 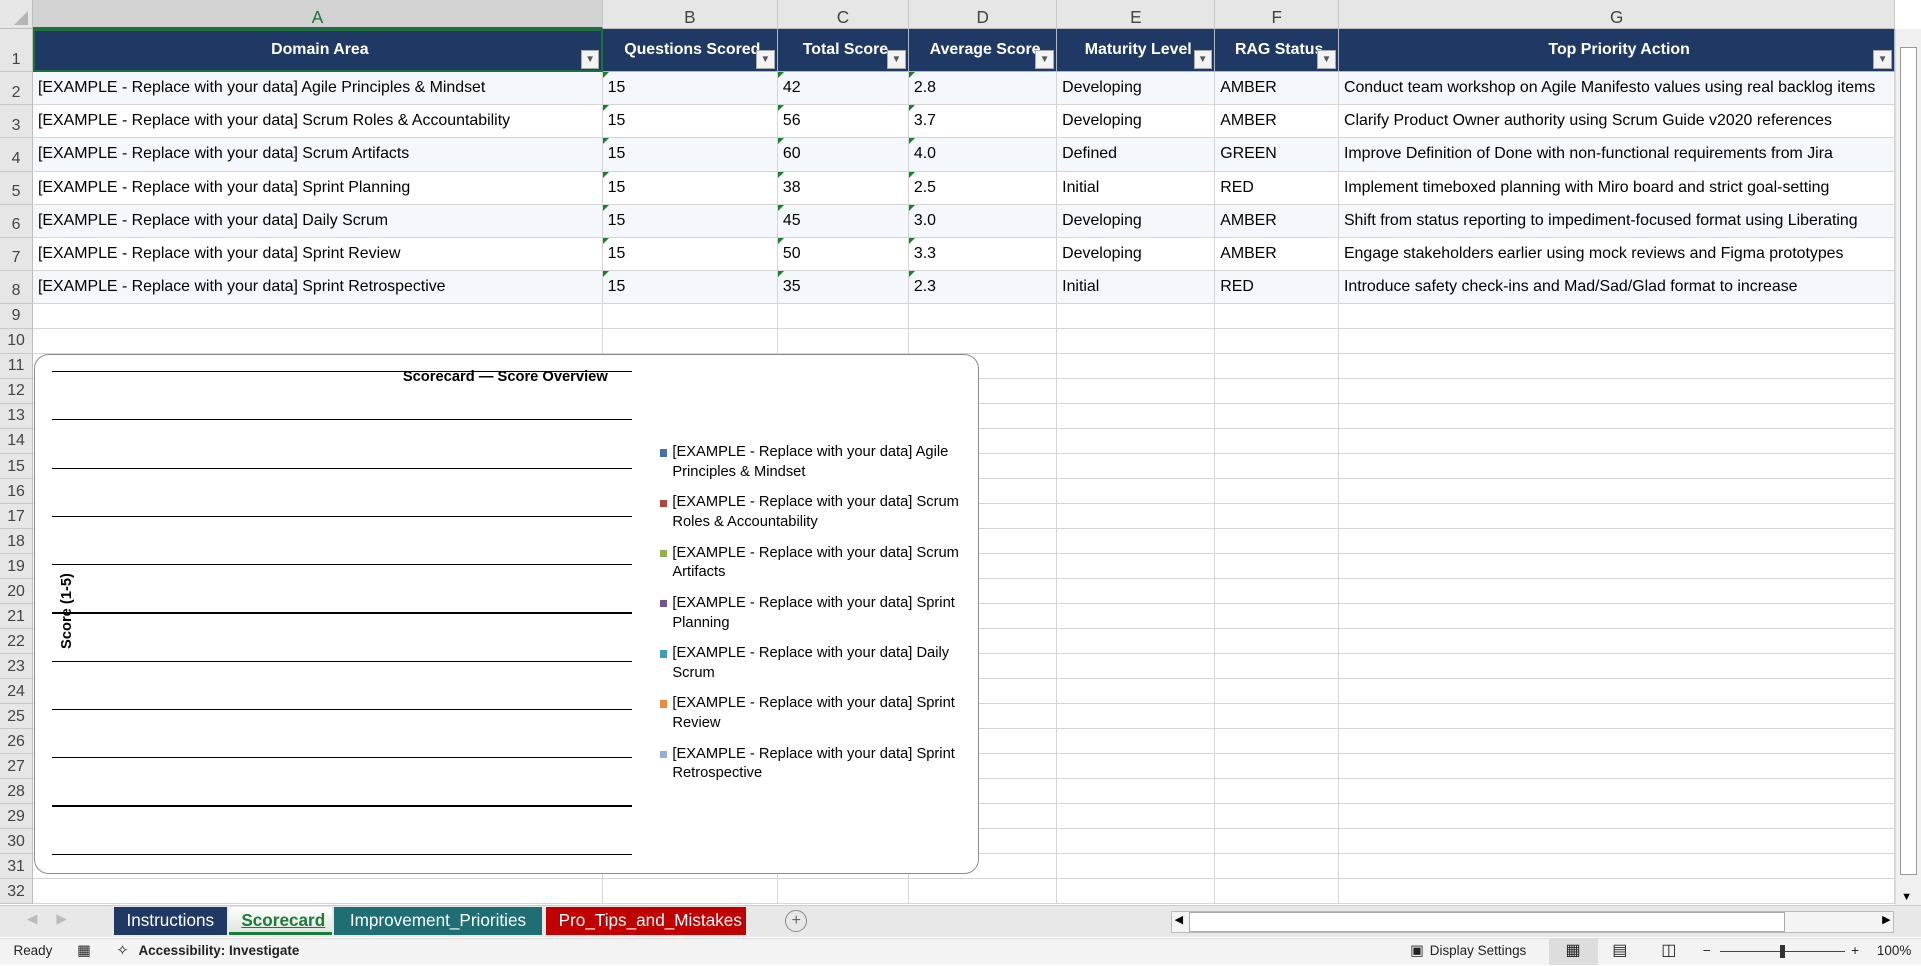 What do you see at coordinates (17, 89) in the screenshot?
I see `row-header: 2` at bounding box center [17, 89].